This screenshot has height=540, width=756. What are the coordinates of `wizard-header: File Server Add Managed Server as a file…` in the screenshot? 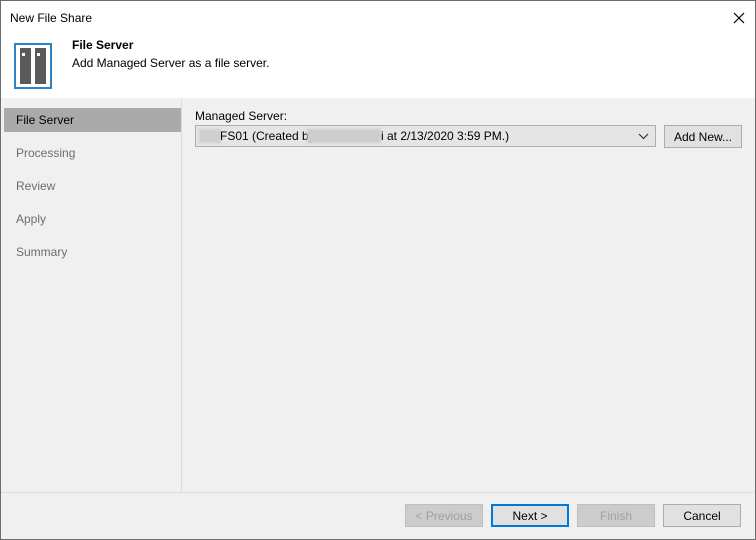 It's located at (378, 66).